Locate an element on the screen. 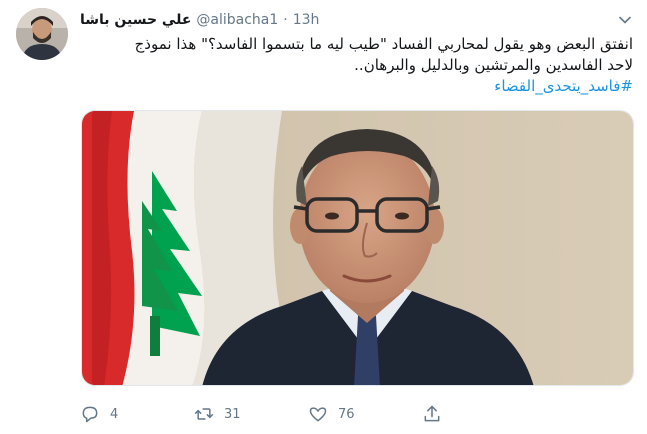  heart-icon is located at coordinates (318, 414).